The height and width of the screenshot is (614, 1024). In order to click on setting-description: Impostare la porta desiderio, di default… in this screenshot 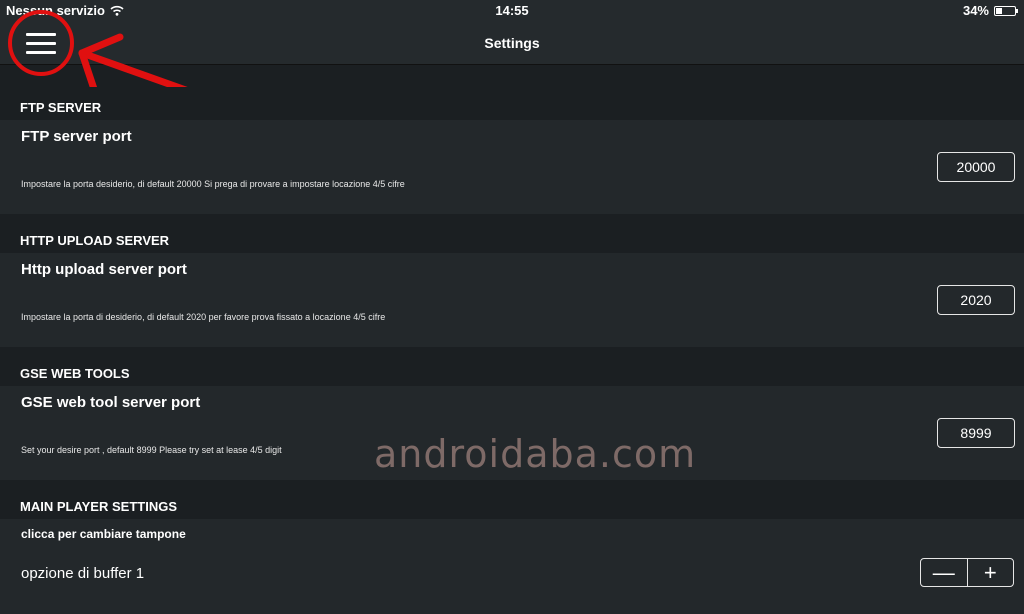, I will do `click(213, 184)`.